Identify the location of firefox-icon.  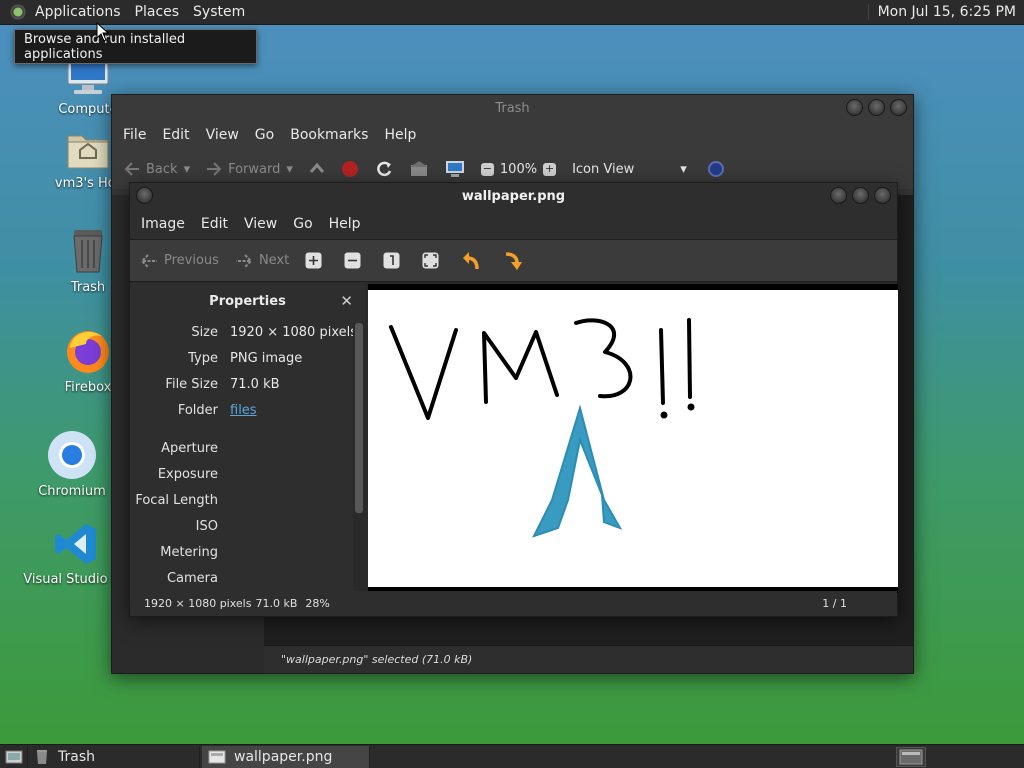
(88, 352).